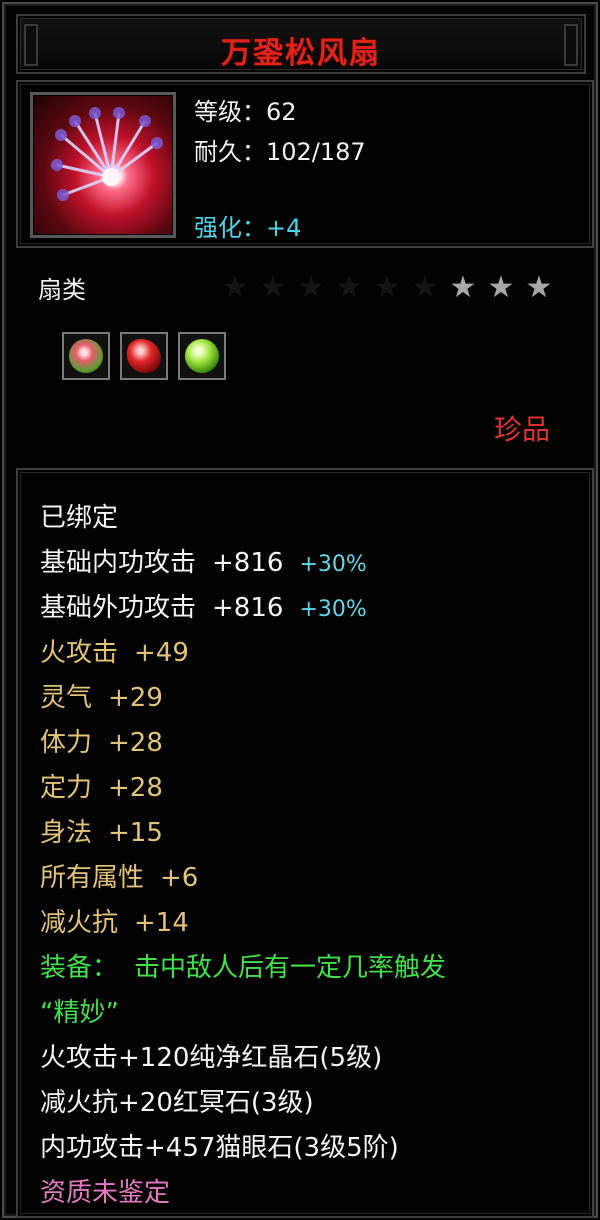  Describe the element at coordinates (219, 1148) in the screenshot. I see `gem-bonus-line: 内功攻击+457猫眼石(3级5阶)` at that location.